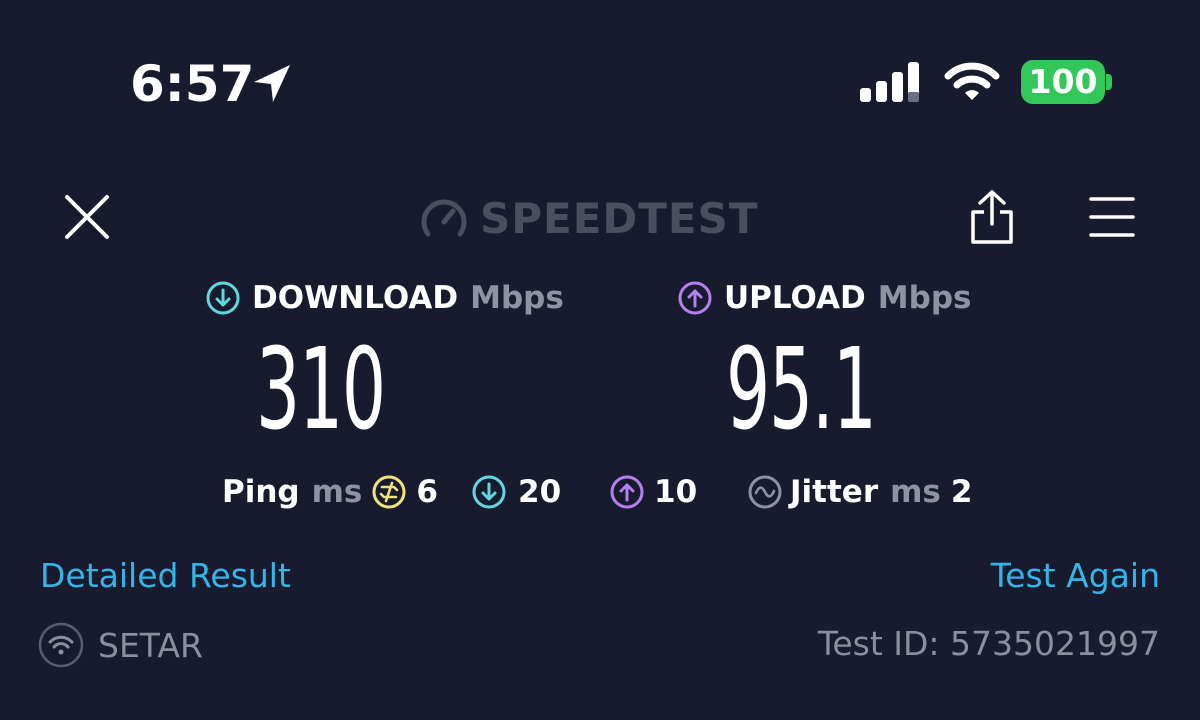 Image resolution: width=1200 pixels, height=720 pixels. Describe the element at coordinates (516, 492) in the screenshot. I see `ping-download-group: 20` at that location.